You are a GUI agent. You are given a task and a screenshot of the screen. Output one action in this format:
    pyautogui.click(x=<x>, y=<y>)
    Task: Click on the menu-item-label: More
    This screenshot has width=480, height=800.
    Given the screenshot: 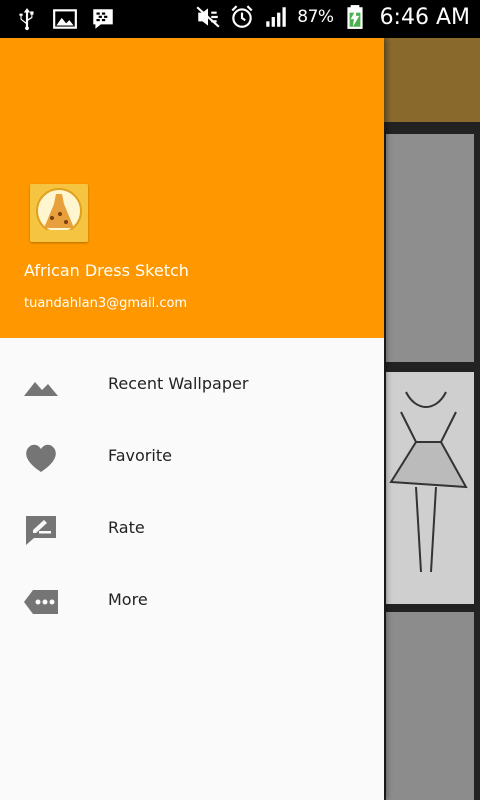 What is the action you would take?
    pyautogui.click(x=128, y=599)
    